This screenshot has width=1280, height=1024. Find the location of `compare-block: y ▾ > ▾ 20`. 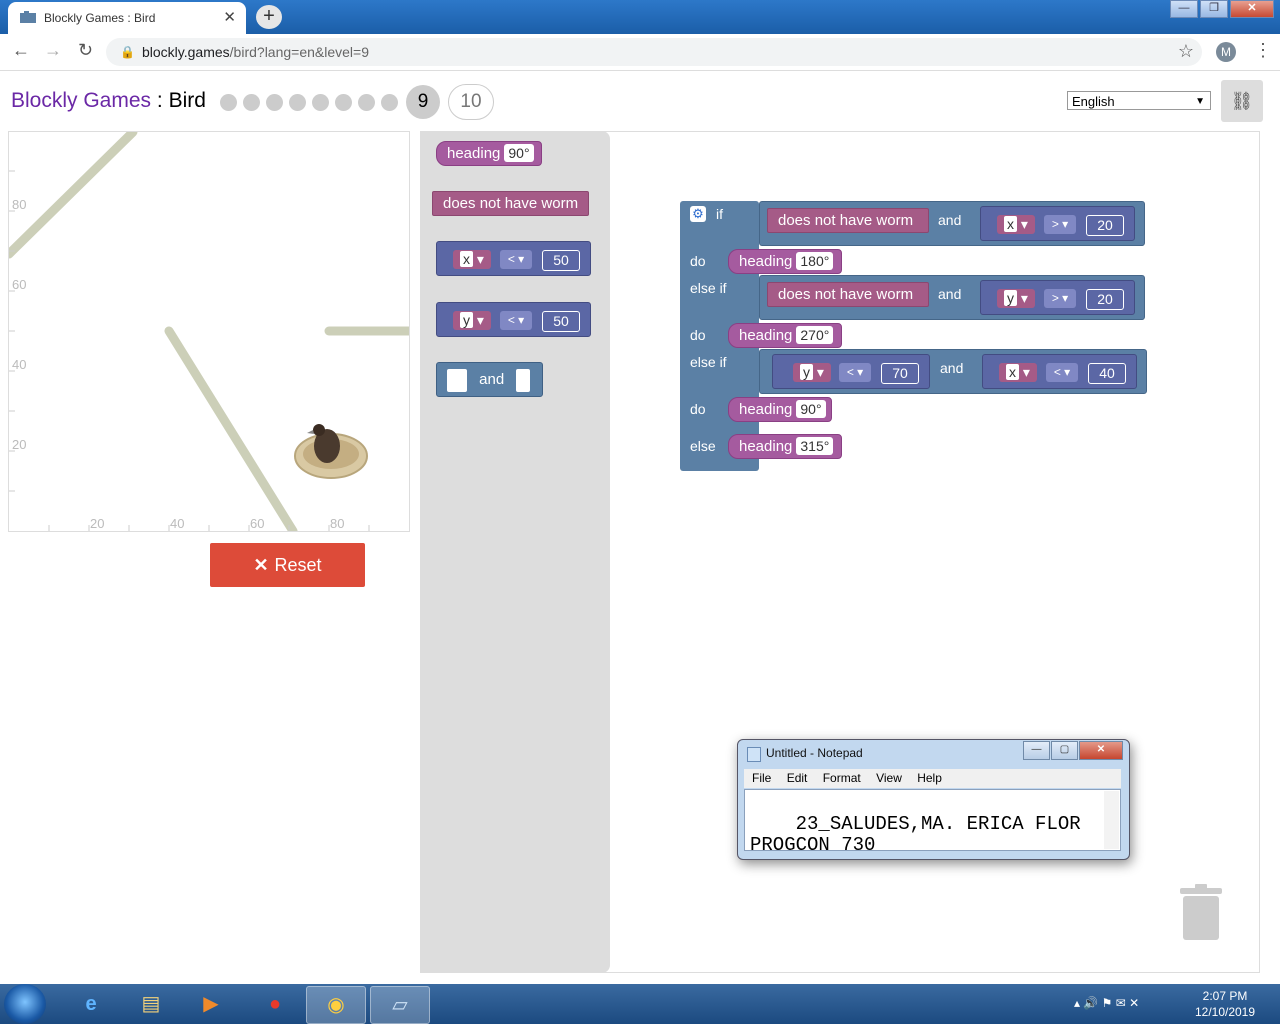

compare-block: y ▾ > ▾ 20 is located at coordinates (1057, 297).